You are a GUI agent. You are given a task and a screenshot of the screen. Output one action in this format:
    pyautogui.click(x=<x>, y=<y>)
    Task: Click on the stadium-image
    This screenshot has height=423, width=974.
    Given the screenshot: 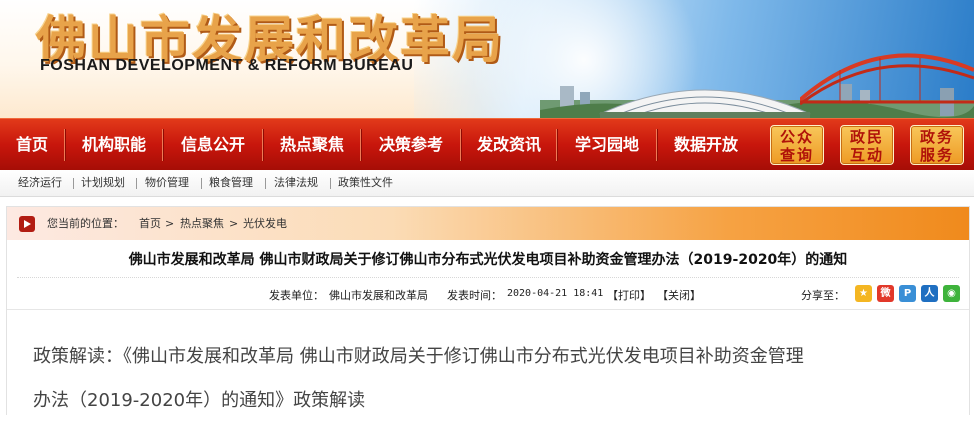 What is the action you would take?
    pyautogui.click(x=705, y=103)
    